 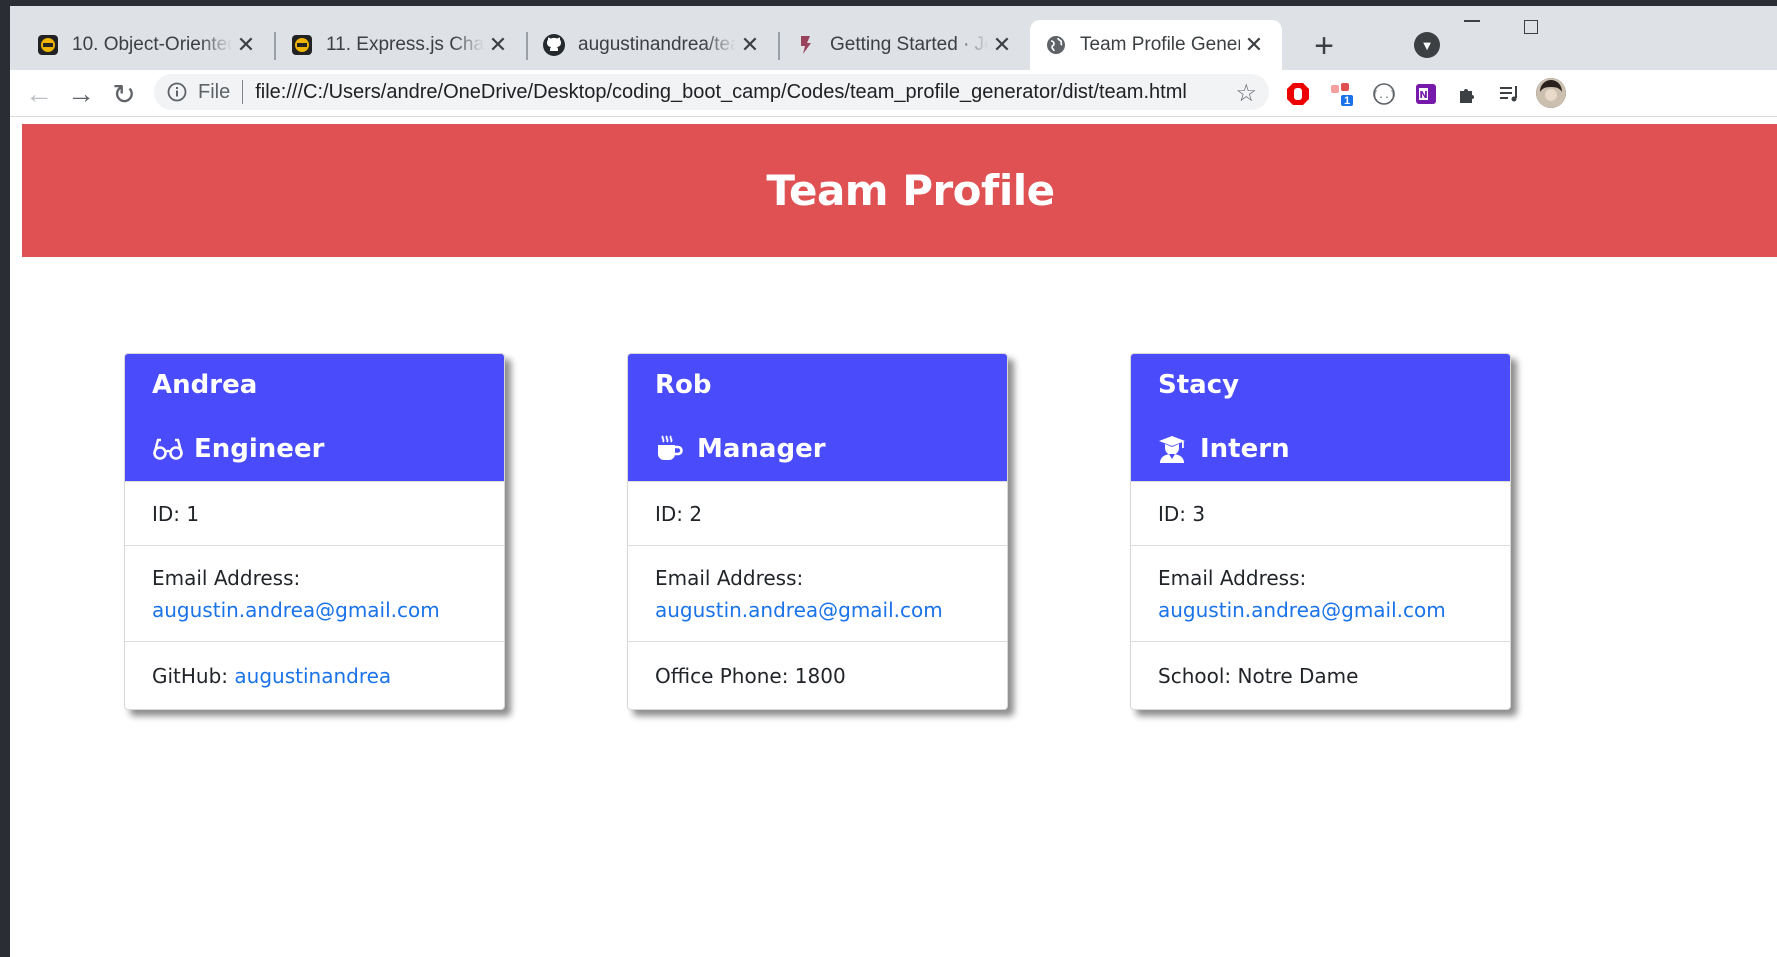 I want to click on bookmark-star-icon: ☆, so click(x=1246, y=93).